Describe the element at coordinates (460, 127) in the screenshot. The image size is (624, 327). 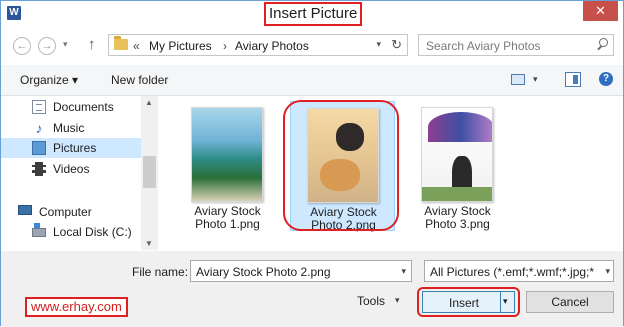
I see `umbrella-image` at that location.